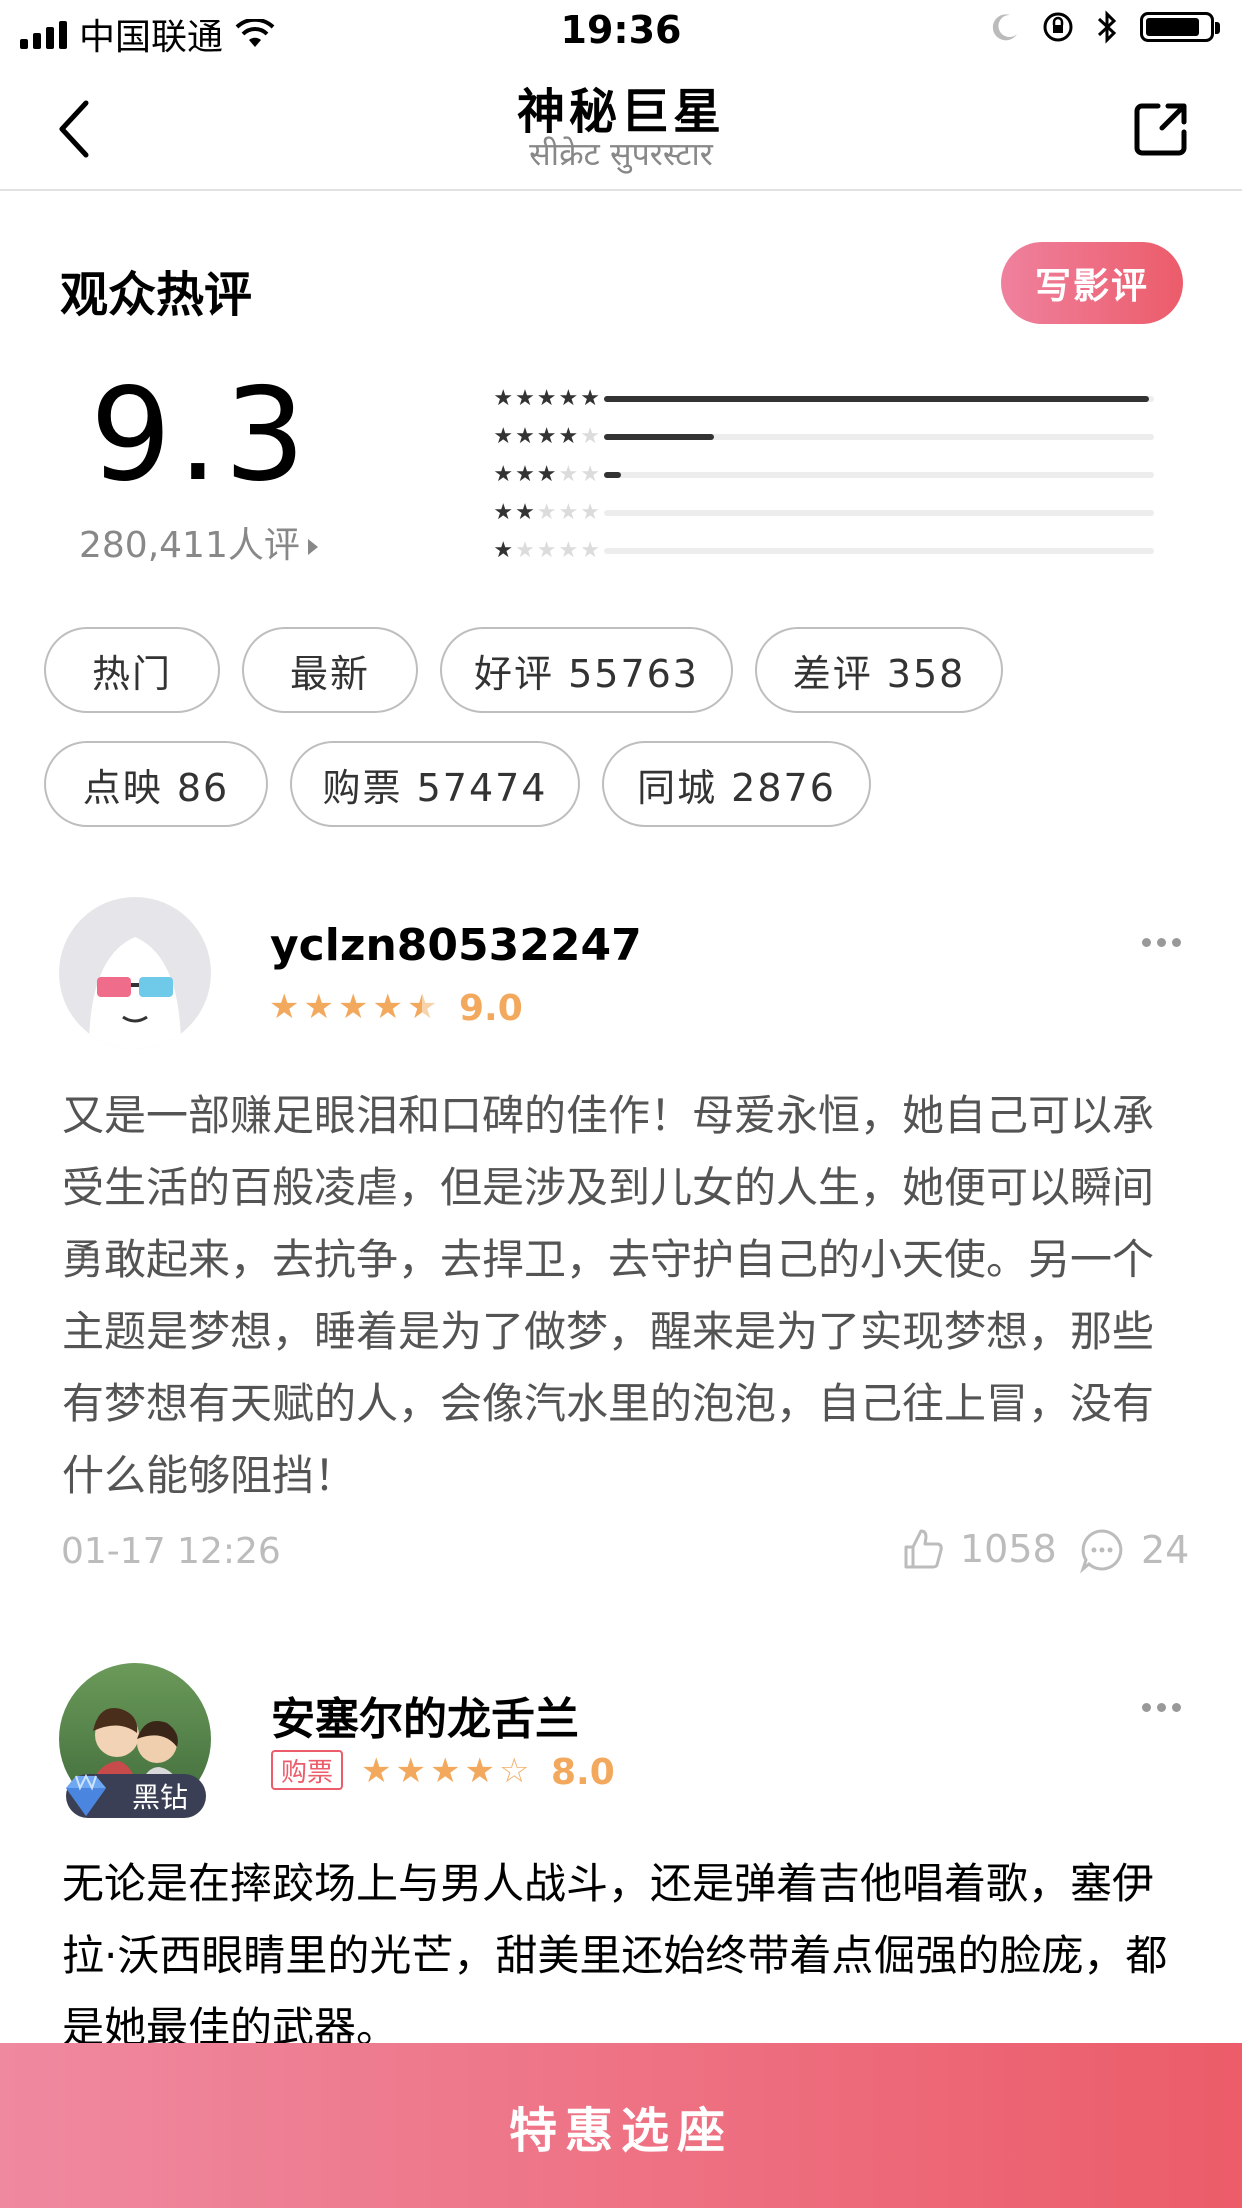 This screenshot has height=2208, width=1242. What do you see at coordinates (1101, 1551) in the screenshot?
I see `comment-icon` at bounding box center [1101, 1551].